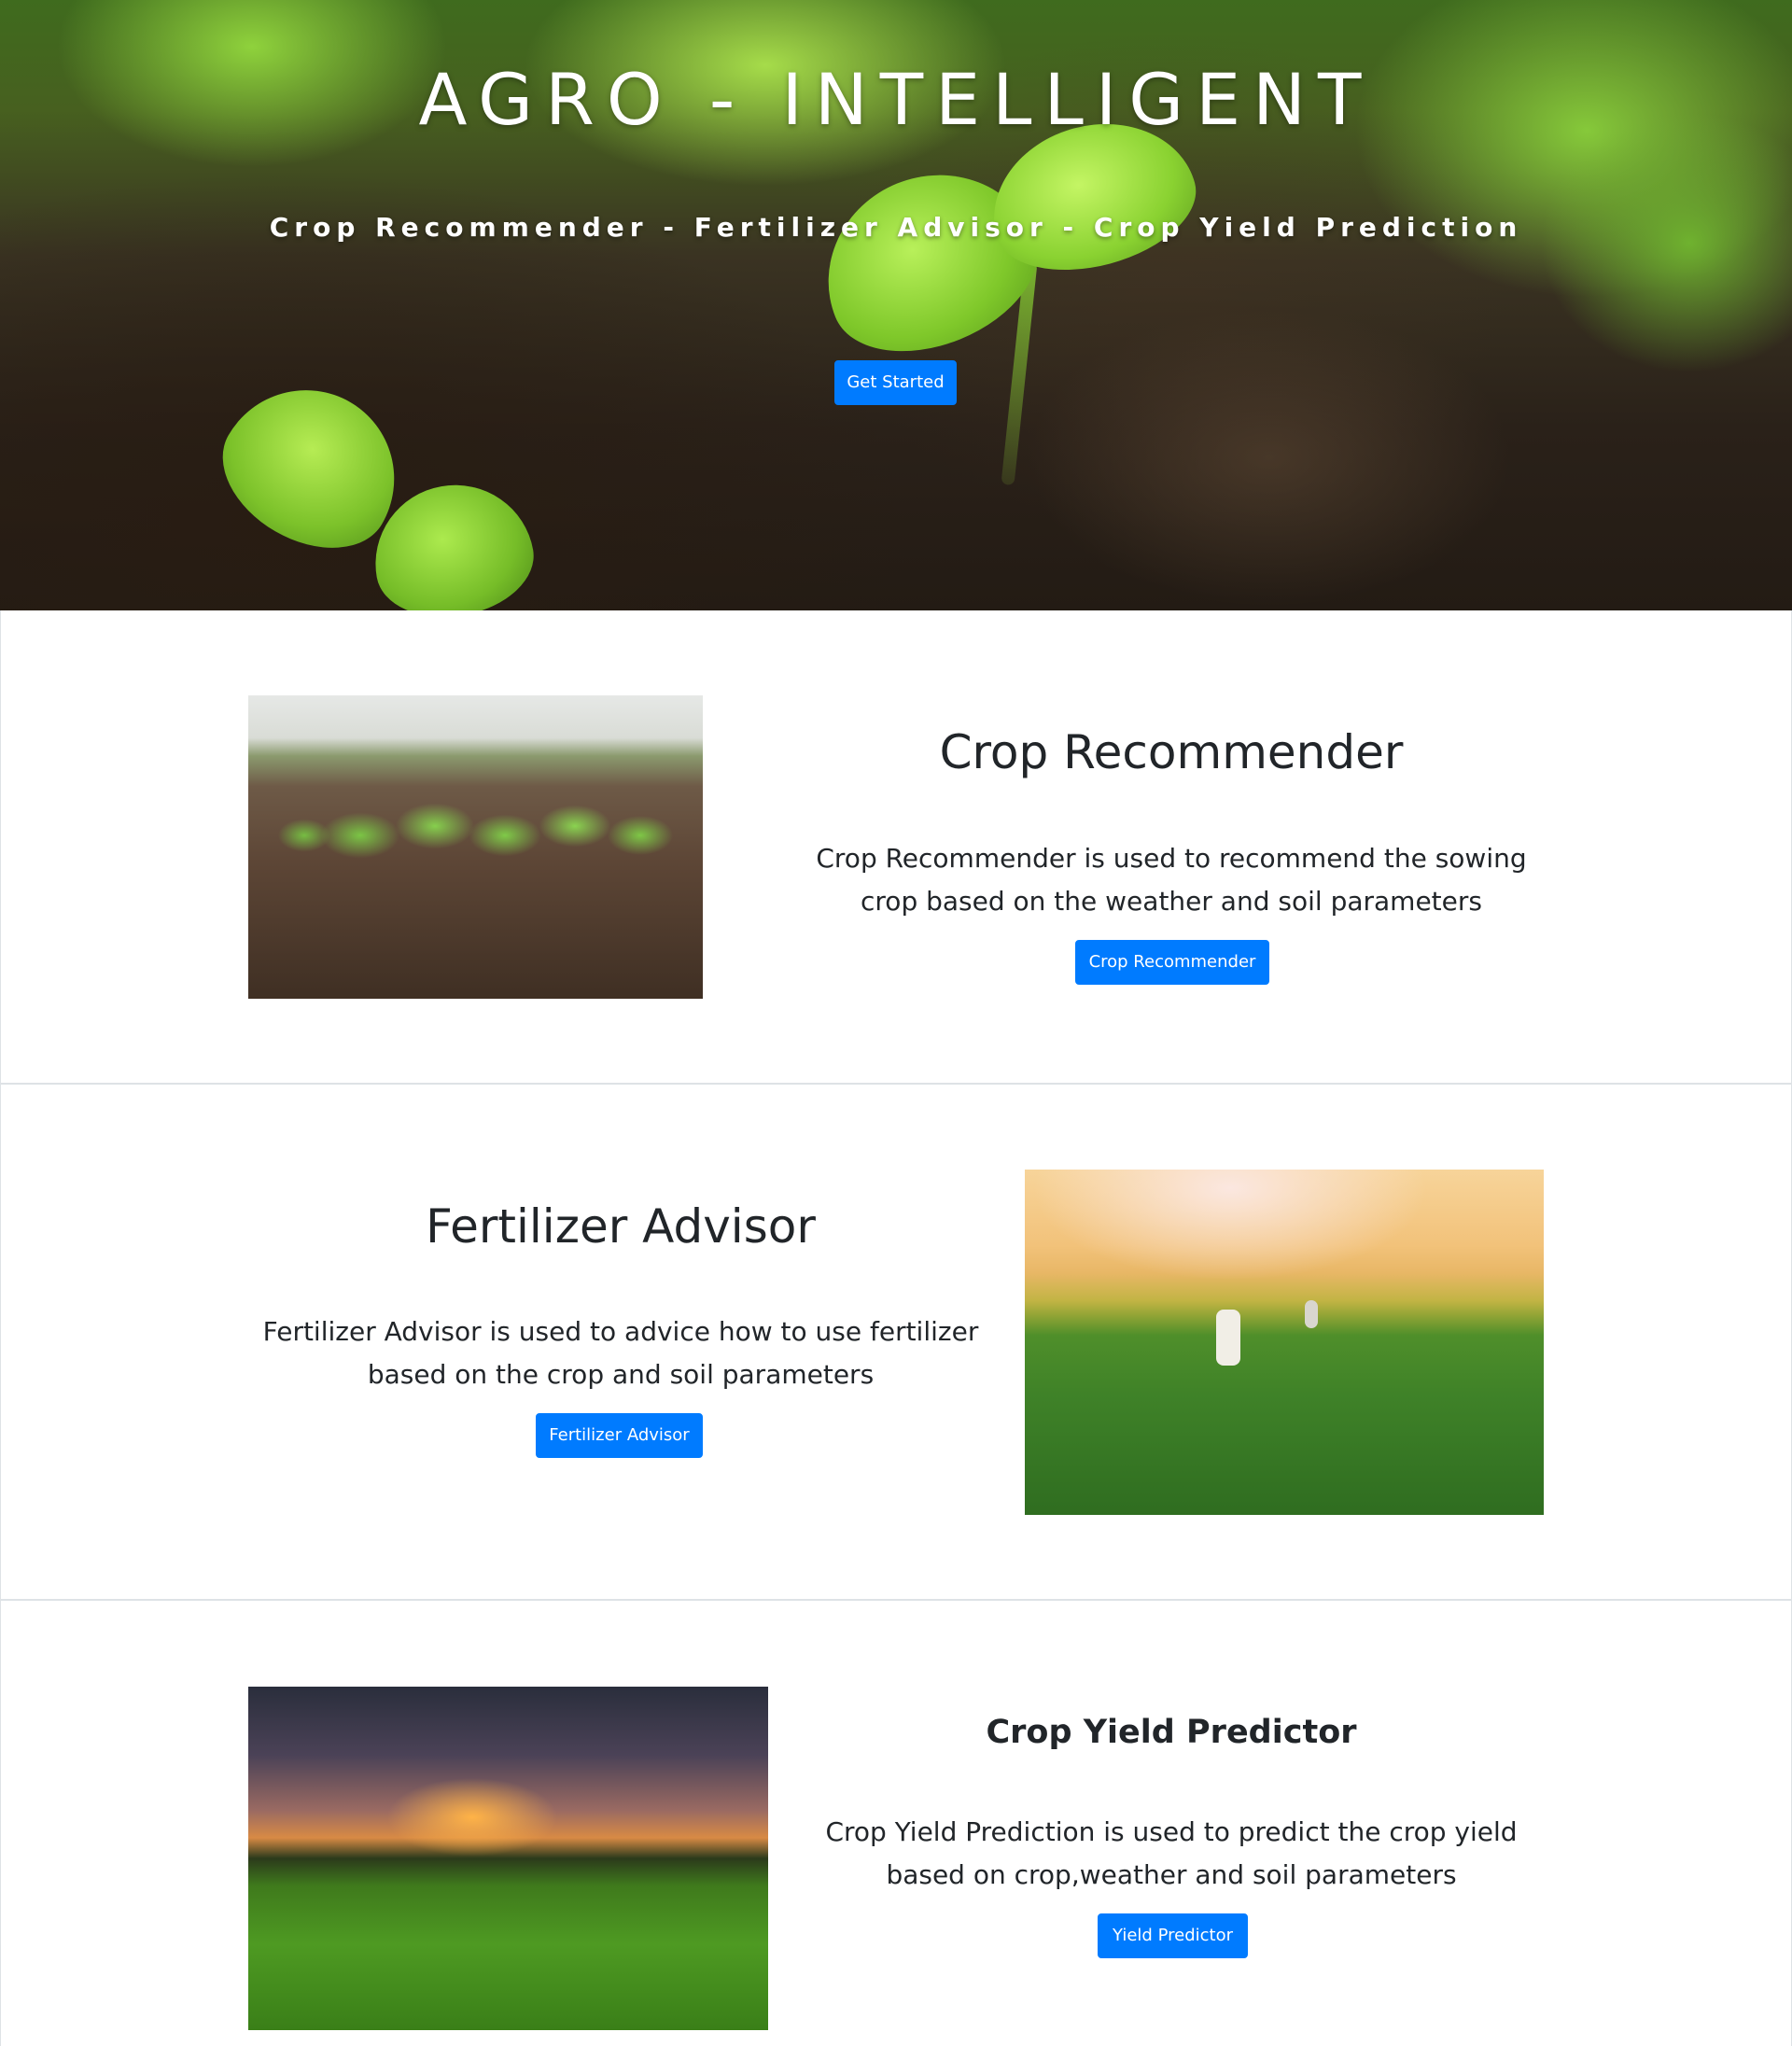 Image resolution: width=1792 pixels, height=2046 pixels. Describe the element at coordinates (619, 1435) in the screenshot. I see `fertilizer-advisor-button: Fertilizer Advisor` at that location.